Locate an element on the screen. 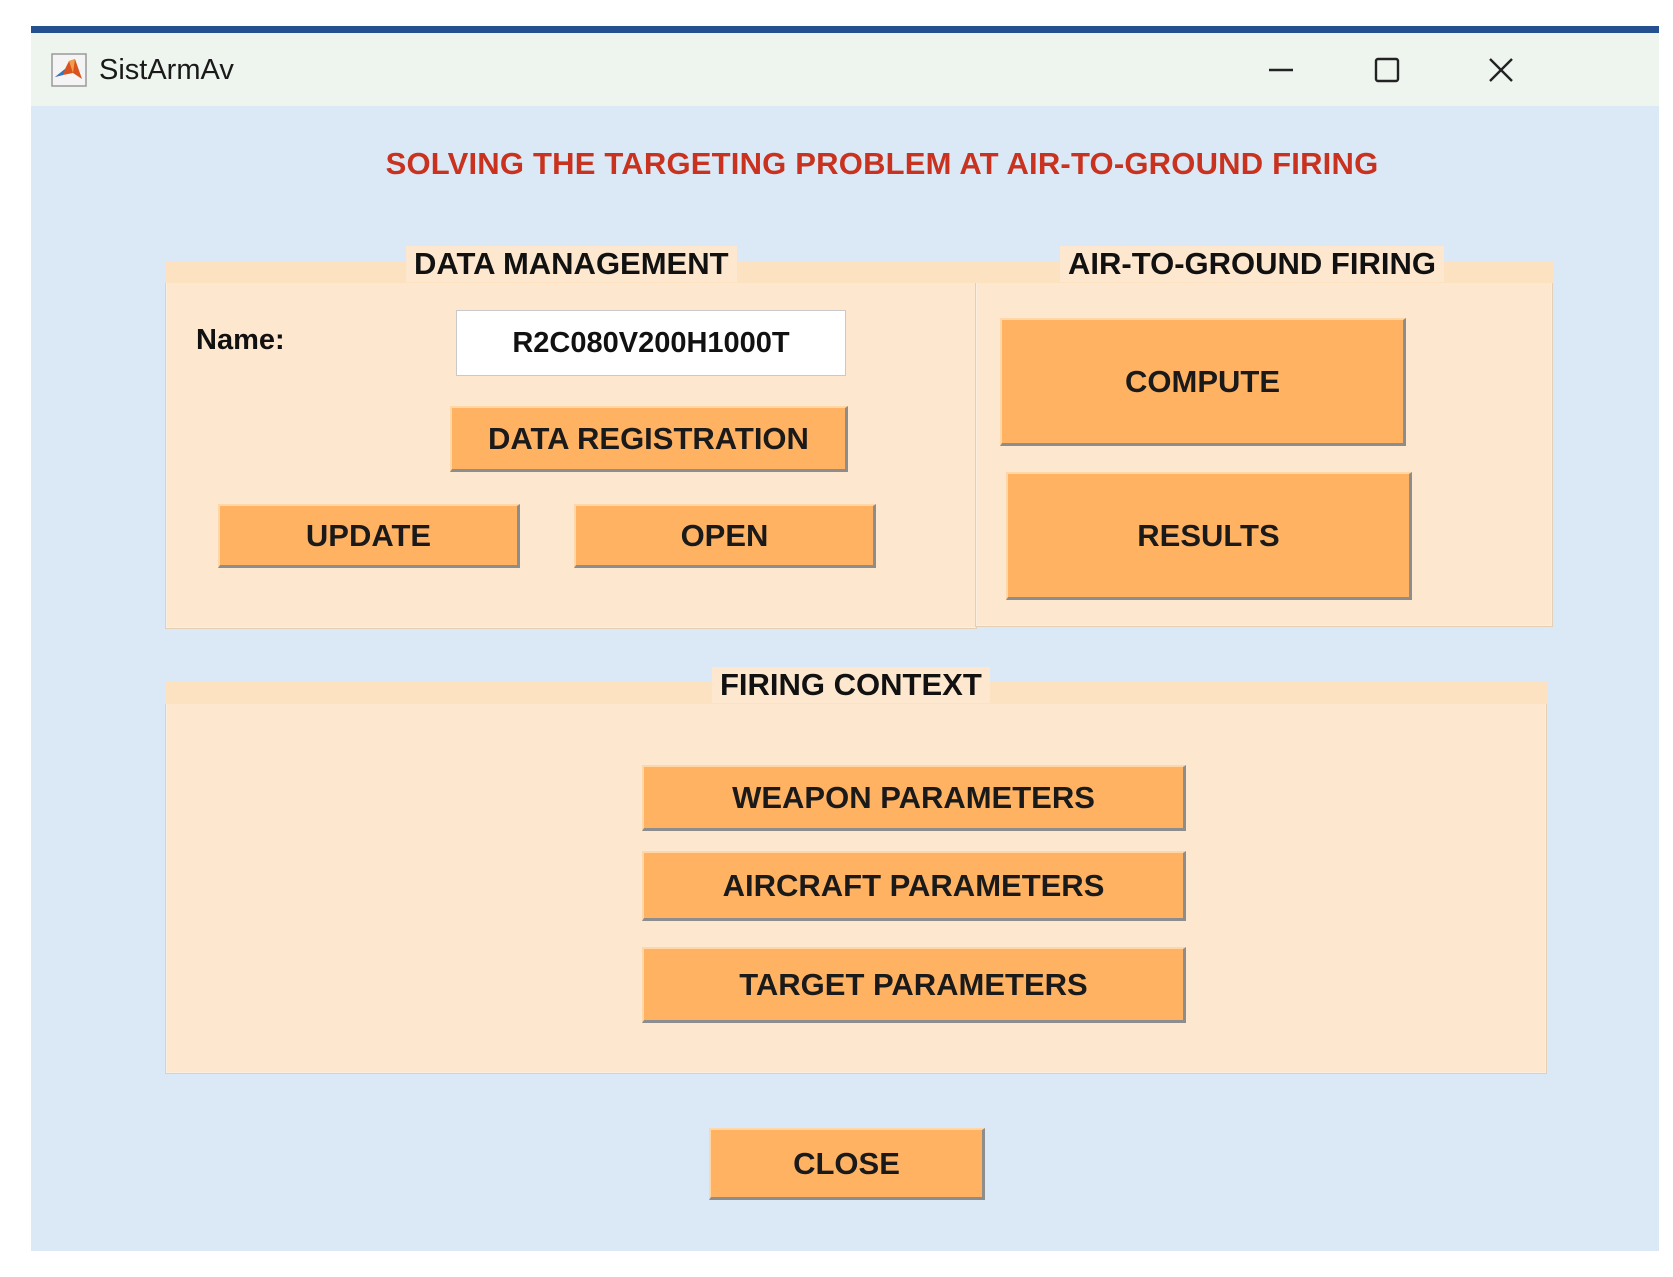  open-button: OPEN is located at coordinates (725, 536).